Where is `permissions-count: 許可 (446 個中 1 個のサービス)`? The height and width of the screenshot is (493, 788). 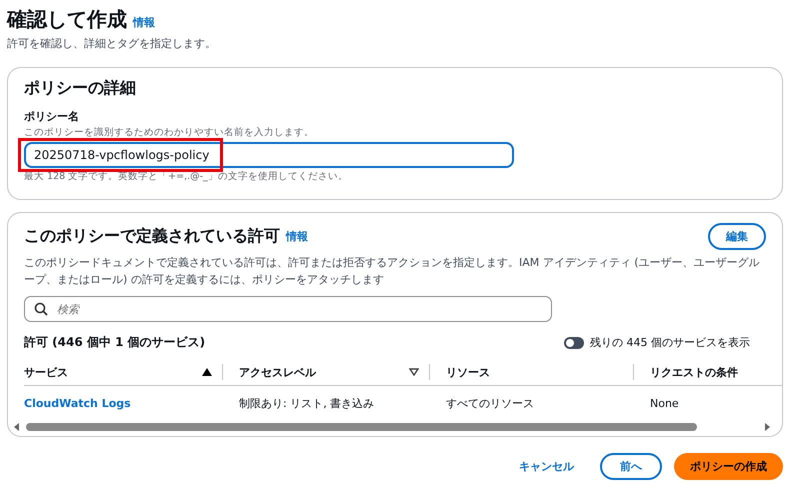
permissions-count: 許可 (446 個中 1 個のサービス) is located at coordinates (115, 343).